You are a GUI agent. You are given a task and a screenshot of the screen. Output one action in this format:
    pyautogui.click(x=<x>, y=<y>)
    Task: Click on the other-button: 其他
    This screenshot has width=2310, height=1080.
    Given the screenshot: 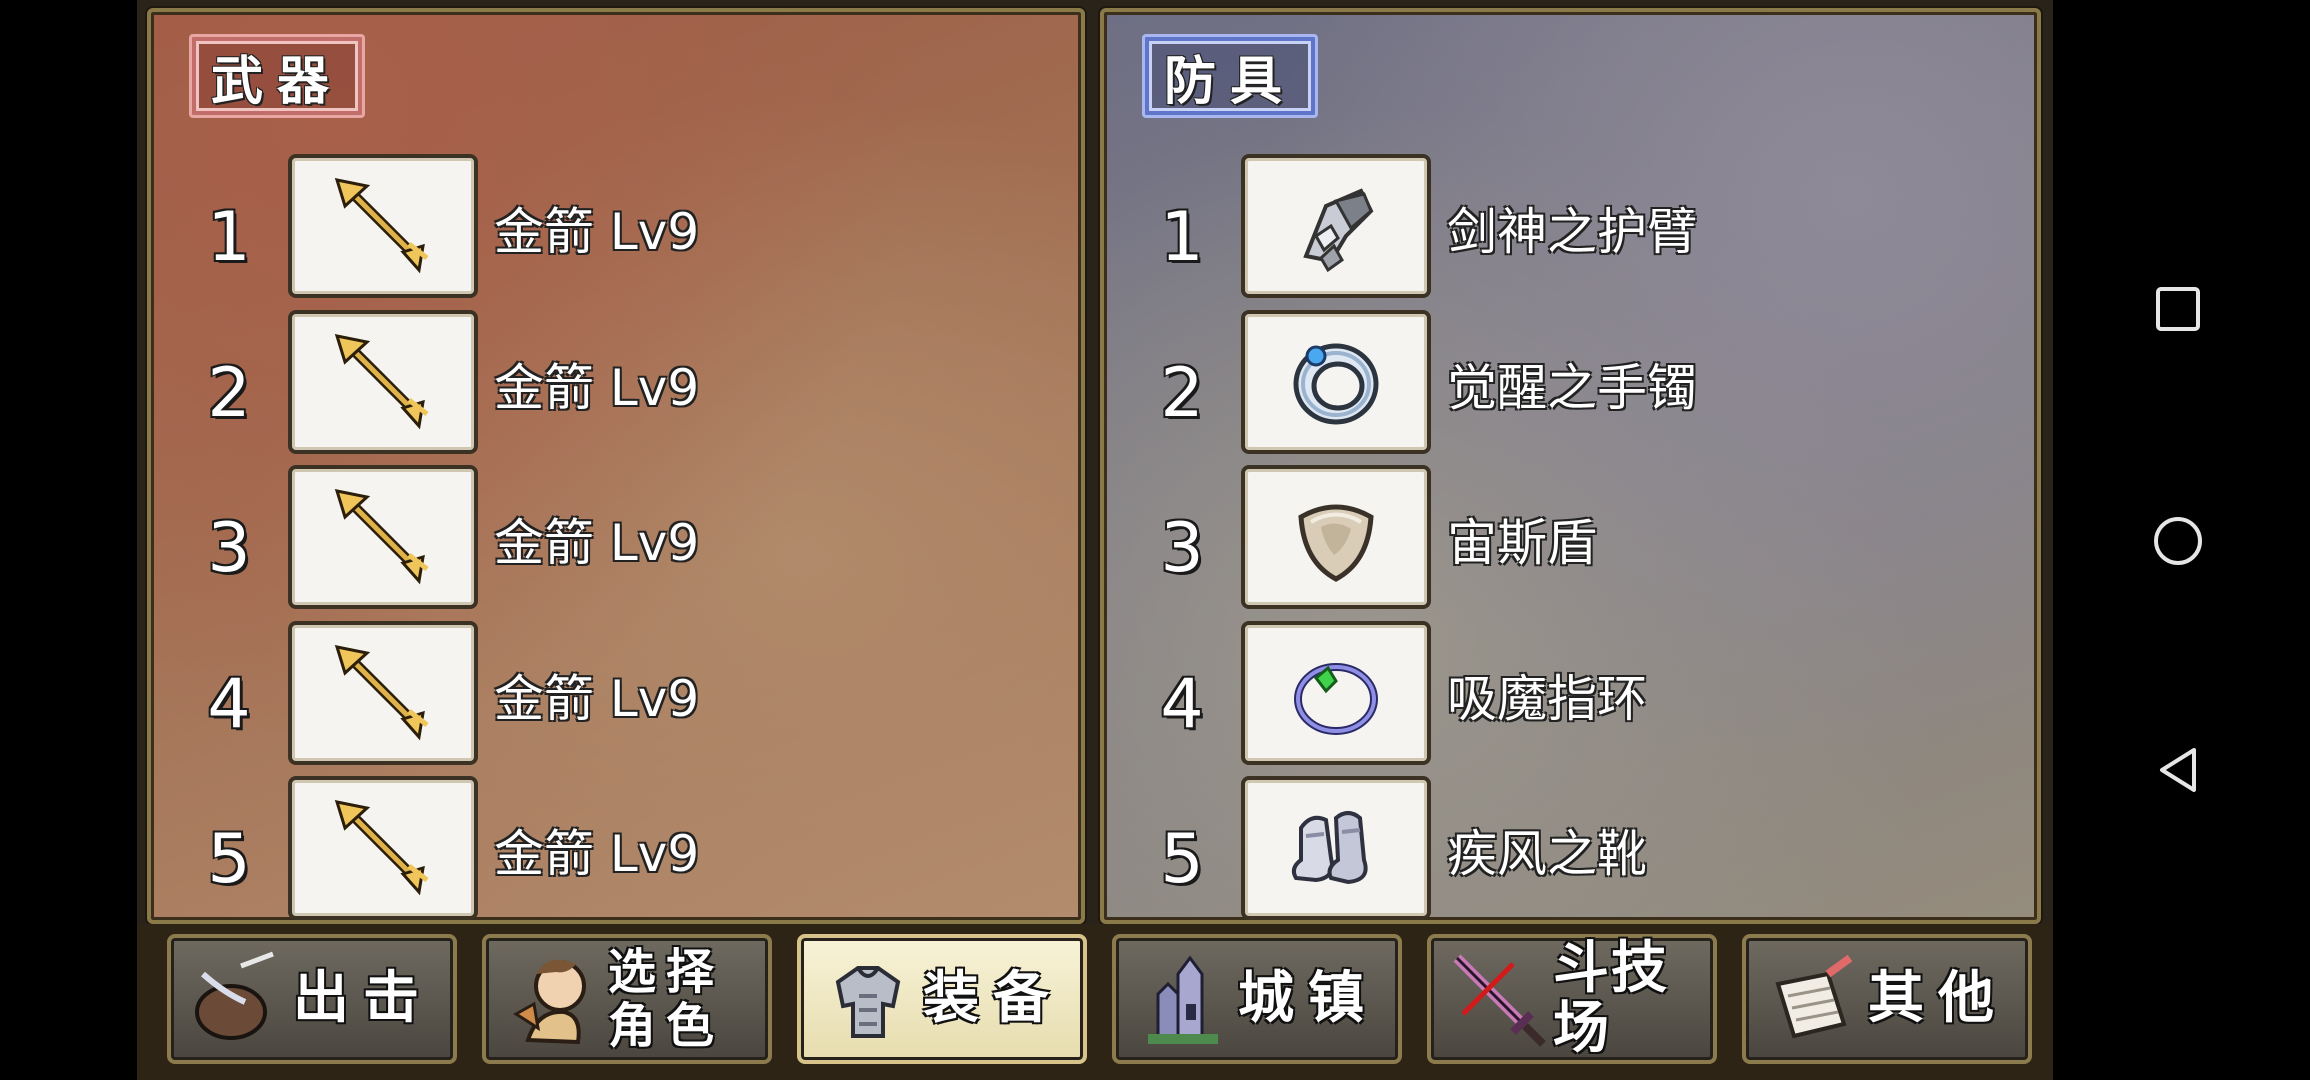 What is the action you would take?
    pyautogui.click(x=1887, y=999)
    